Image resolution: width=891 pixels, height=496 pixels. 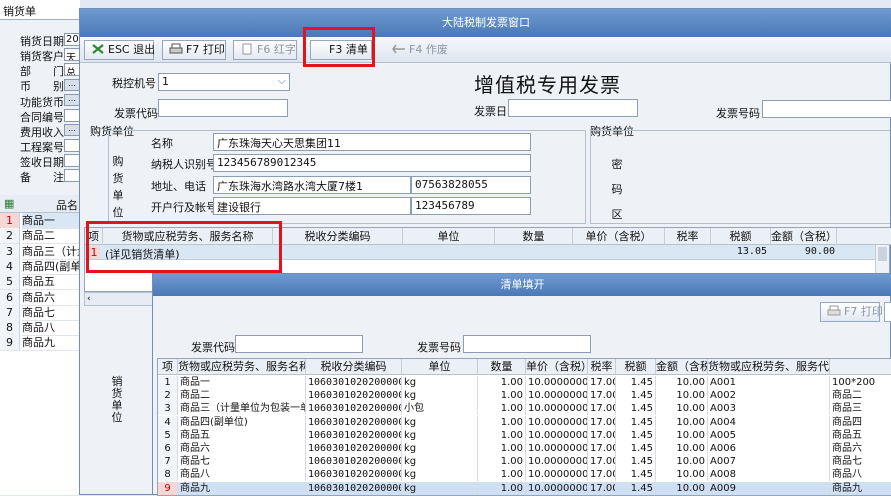 I want to click on invoice-window-title: 大陆税制发票窗口, so click(x=485, y=23).